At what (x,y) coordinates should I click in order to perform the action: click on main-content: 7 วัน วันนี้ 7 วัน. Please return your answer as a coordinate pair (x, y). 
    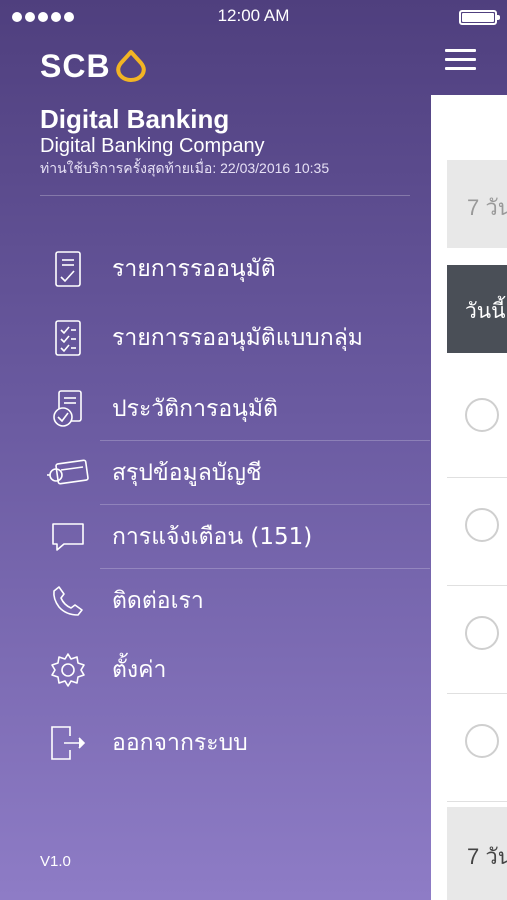
    Looking at the image, I should click on (469, 497).